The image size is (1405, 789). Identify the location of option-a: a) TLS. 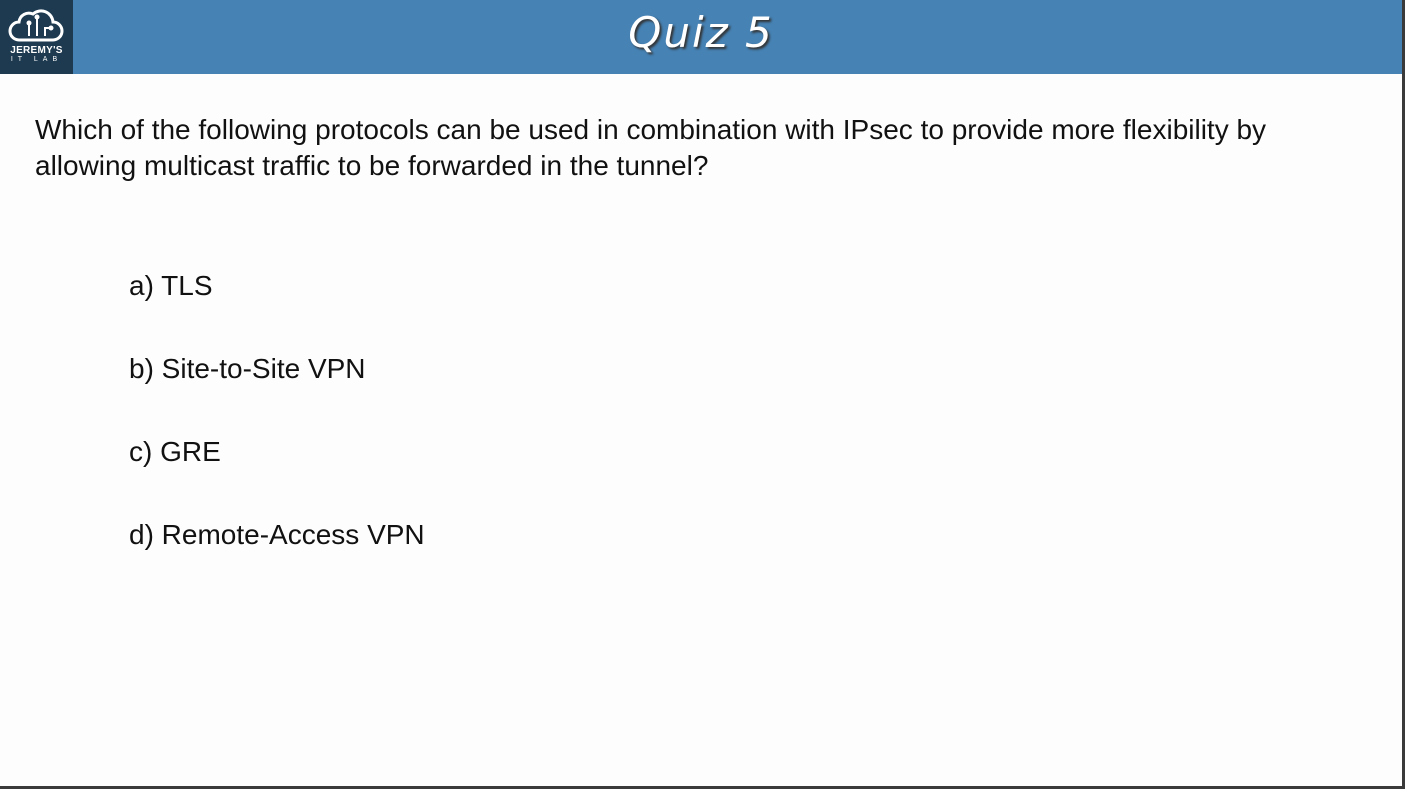
(171, 285).